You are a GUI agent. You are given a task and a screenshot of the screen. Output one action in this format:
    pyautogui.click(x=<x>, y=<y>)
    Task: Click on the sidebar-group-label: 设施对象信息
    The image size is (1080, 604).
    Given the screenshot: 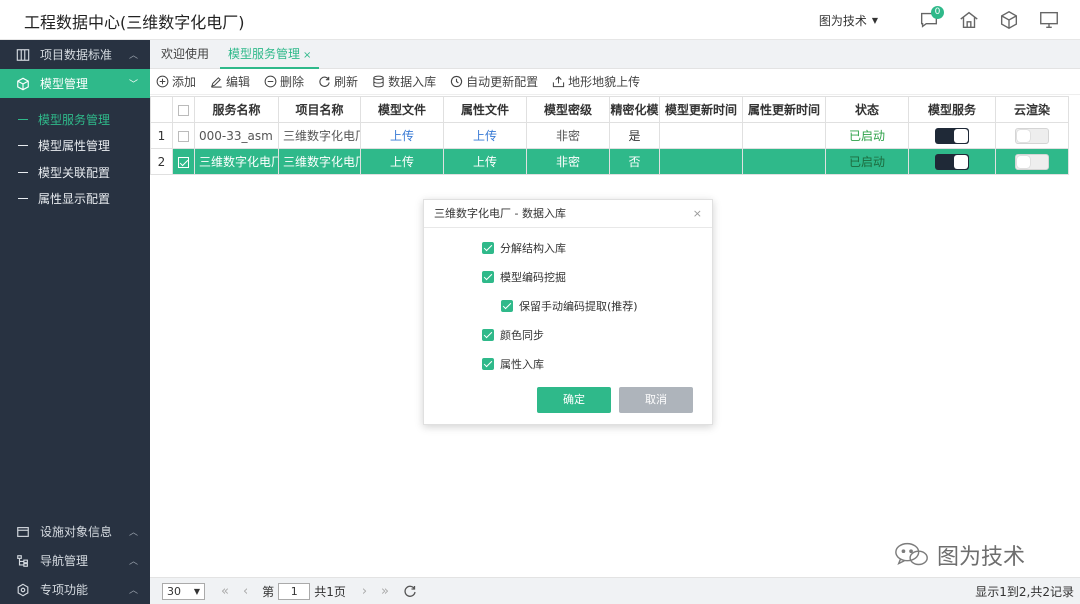 What is the action you would take?
    pyautogui.click(x=76, y=532)
    